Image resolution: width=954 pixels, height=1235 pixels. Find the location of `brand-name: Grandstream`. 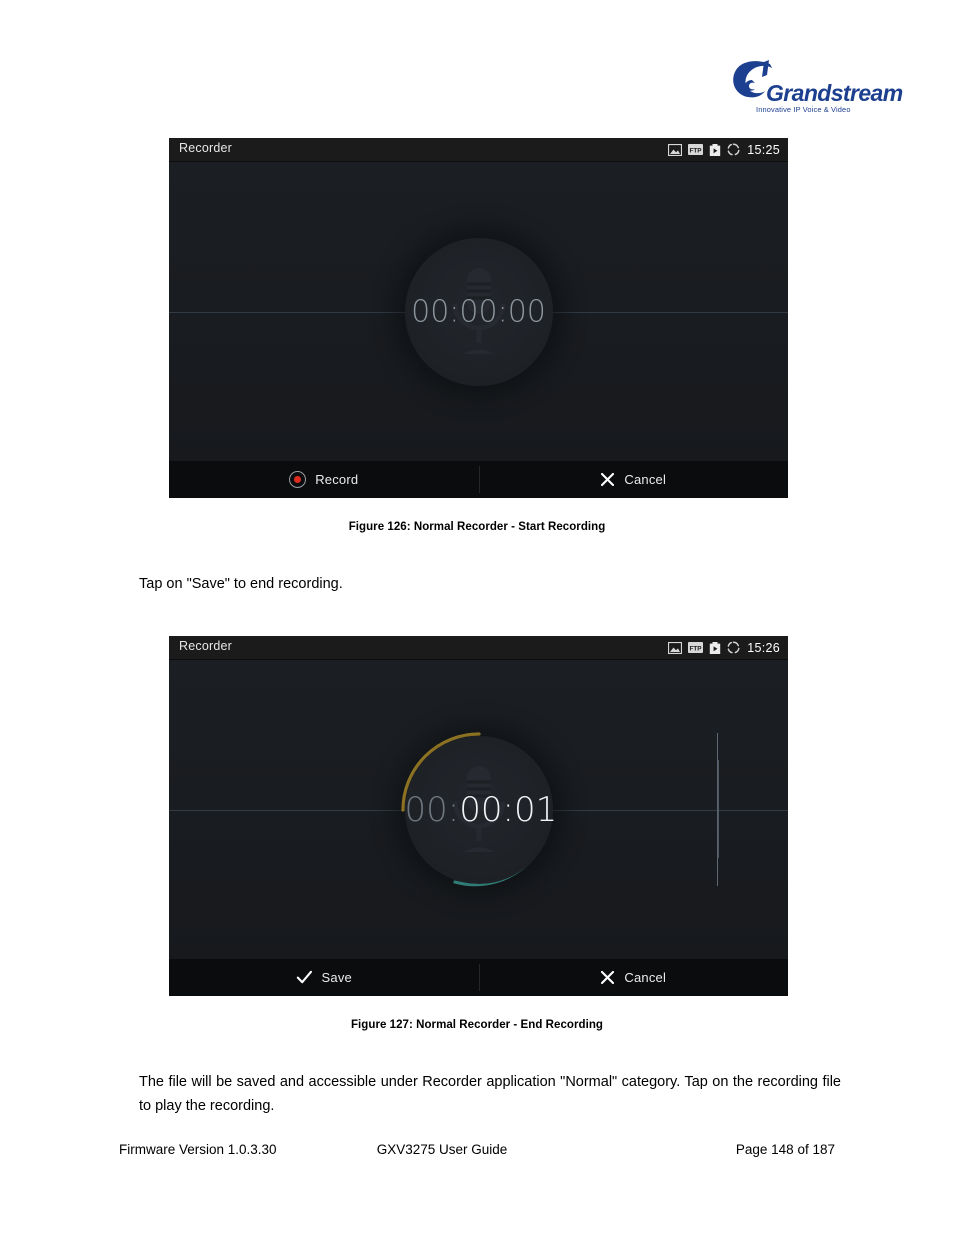

brand-name: Grandstream is located at coordinates (834, 93).